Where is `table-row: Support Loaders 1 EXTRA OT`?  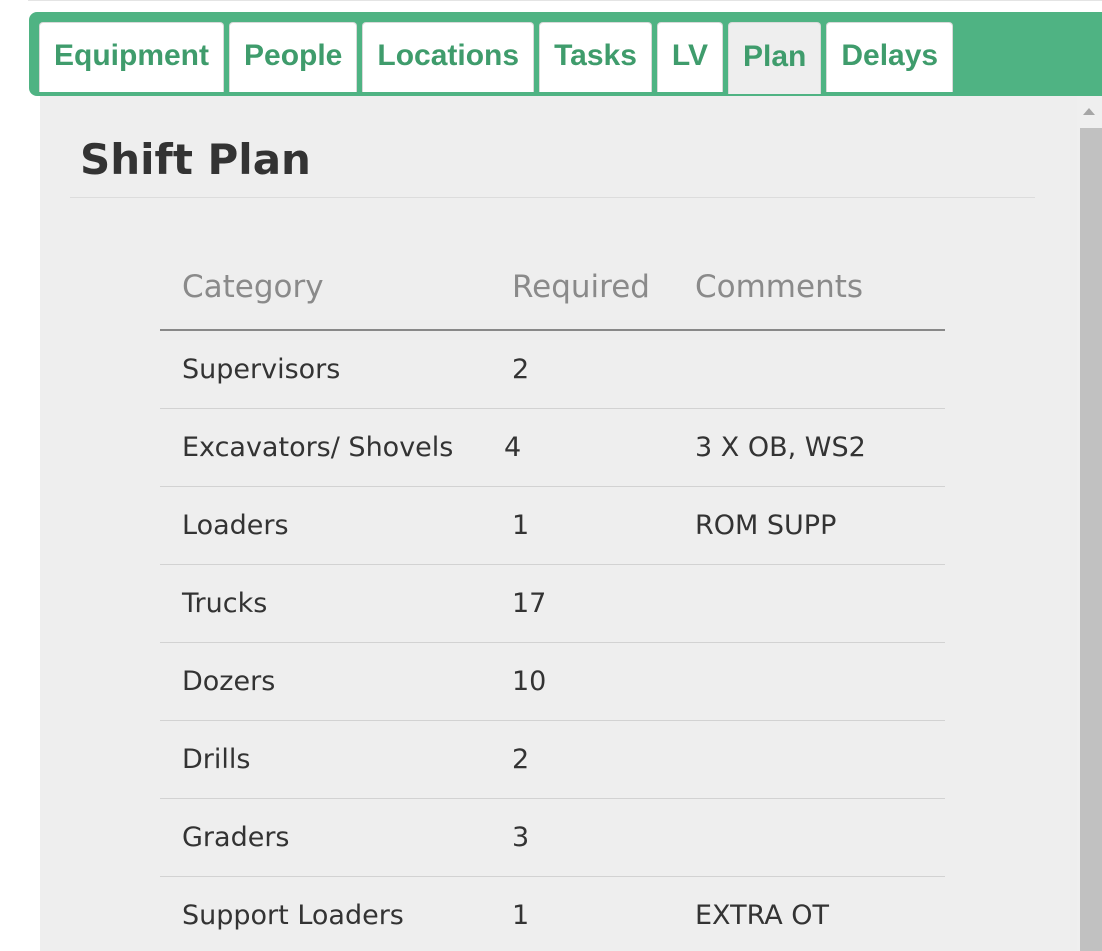
table-row: Support Loaders 1 EXTRA OT is located at coordinates (552, 913).